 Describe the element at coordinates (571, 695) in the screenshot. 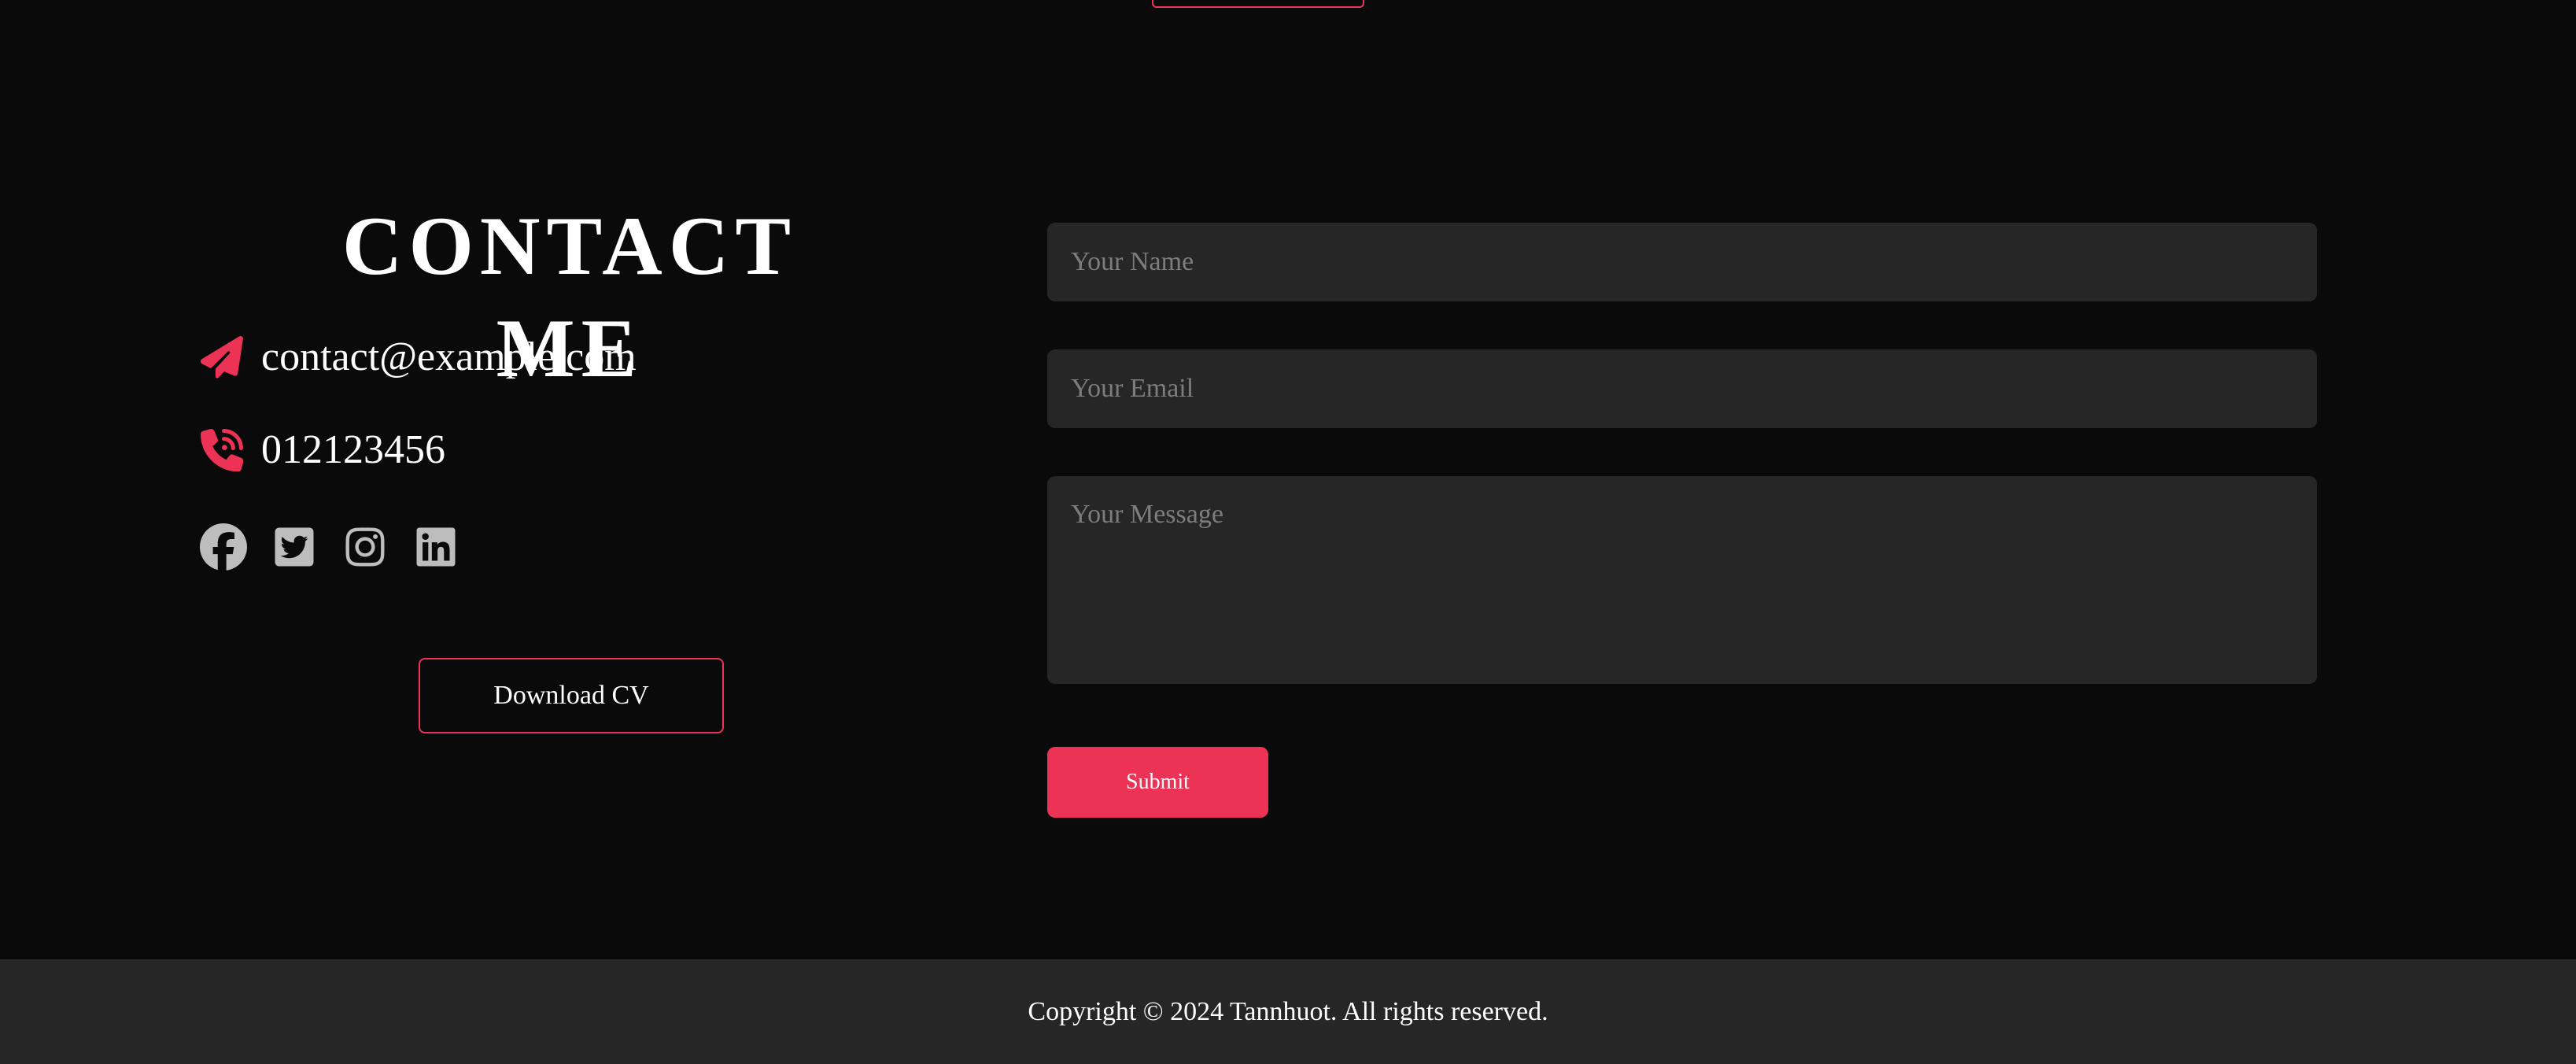

I see `download-cv-button: Download CV` at that location.